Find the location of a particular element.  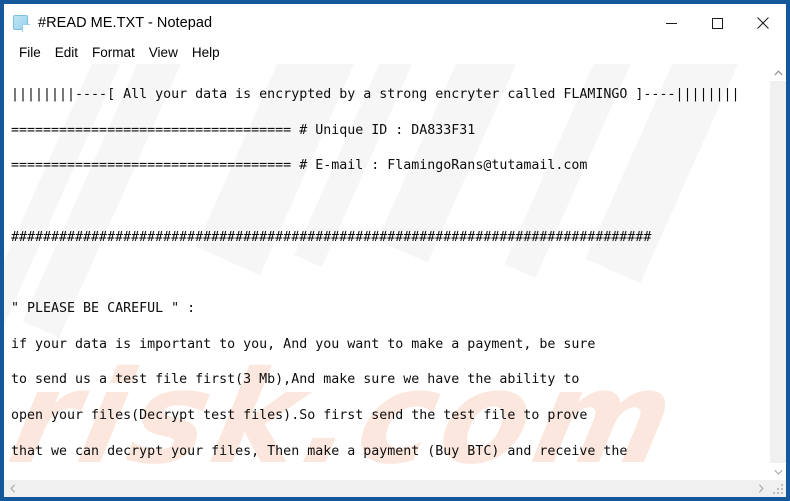

title-bar-left: #READ ME.TXT - Notepad is located at coordinates (326, 23).